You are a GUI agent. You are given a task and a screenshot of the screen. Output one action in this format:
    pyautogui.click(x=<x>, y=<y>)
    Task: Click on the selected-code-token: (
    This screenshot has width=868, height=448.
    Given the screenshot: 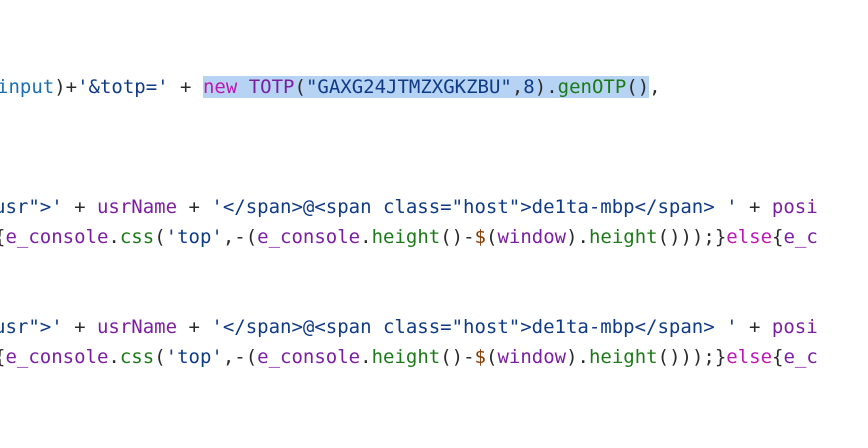 What is the action you would take?
    pyautogui.click(x=300, y=87)
    